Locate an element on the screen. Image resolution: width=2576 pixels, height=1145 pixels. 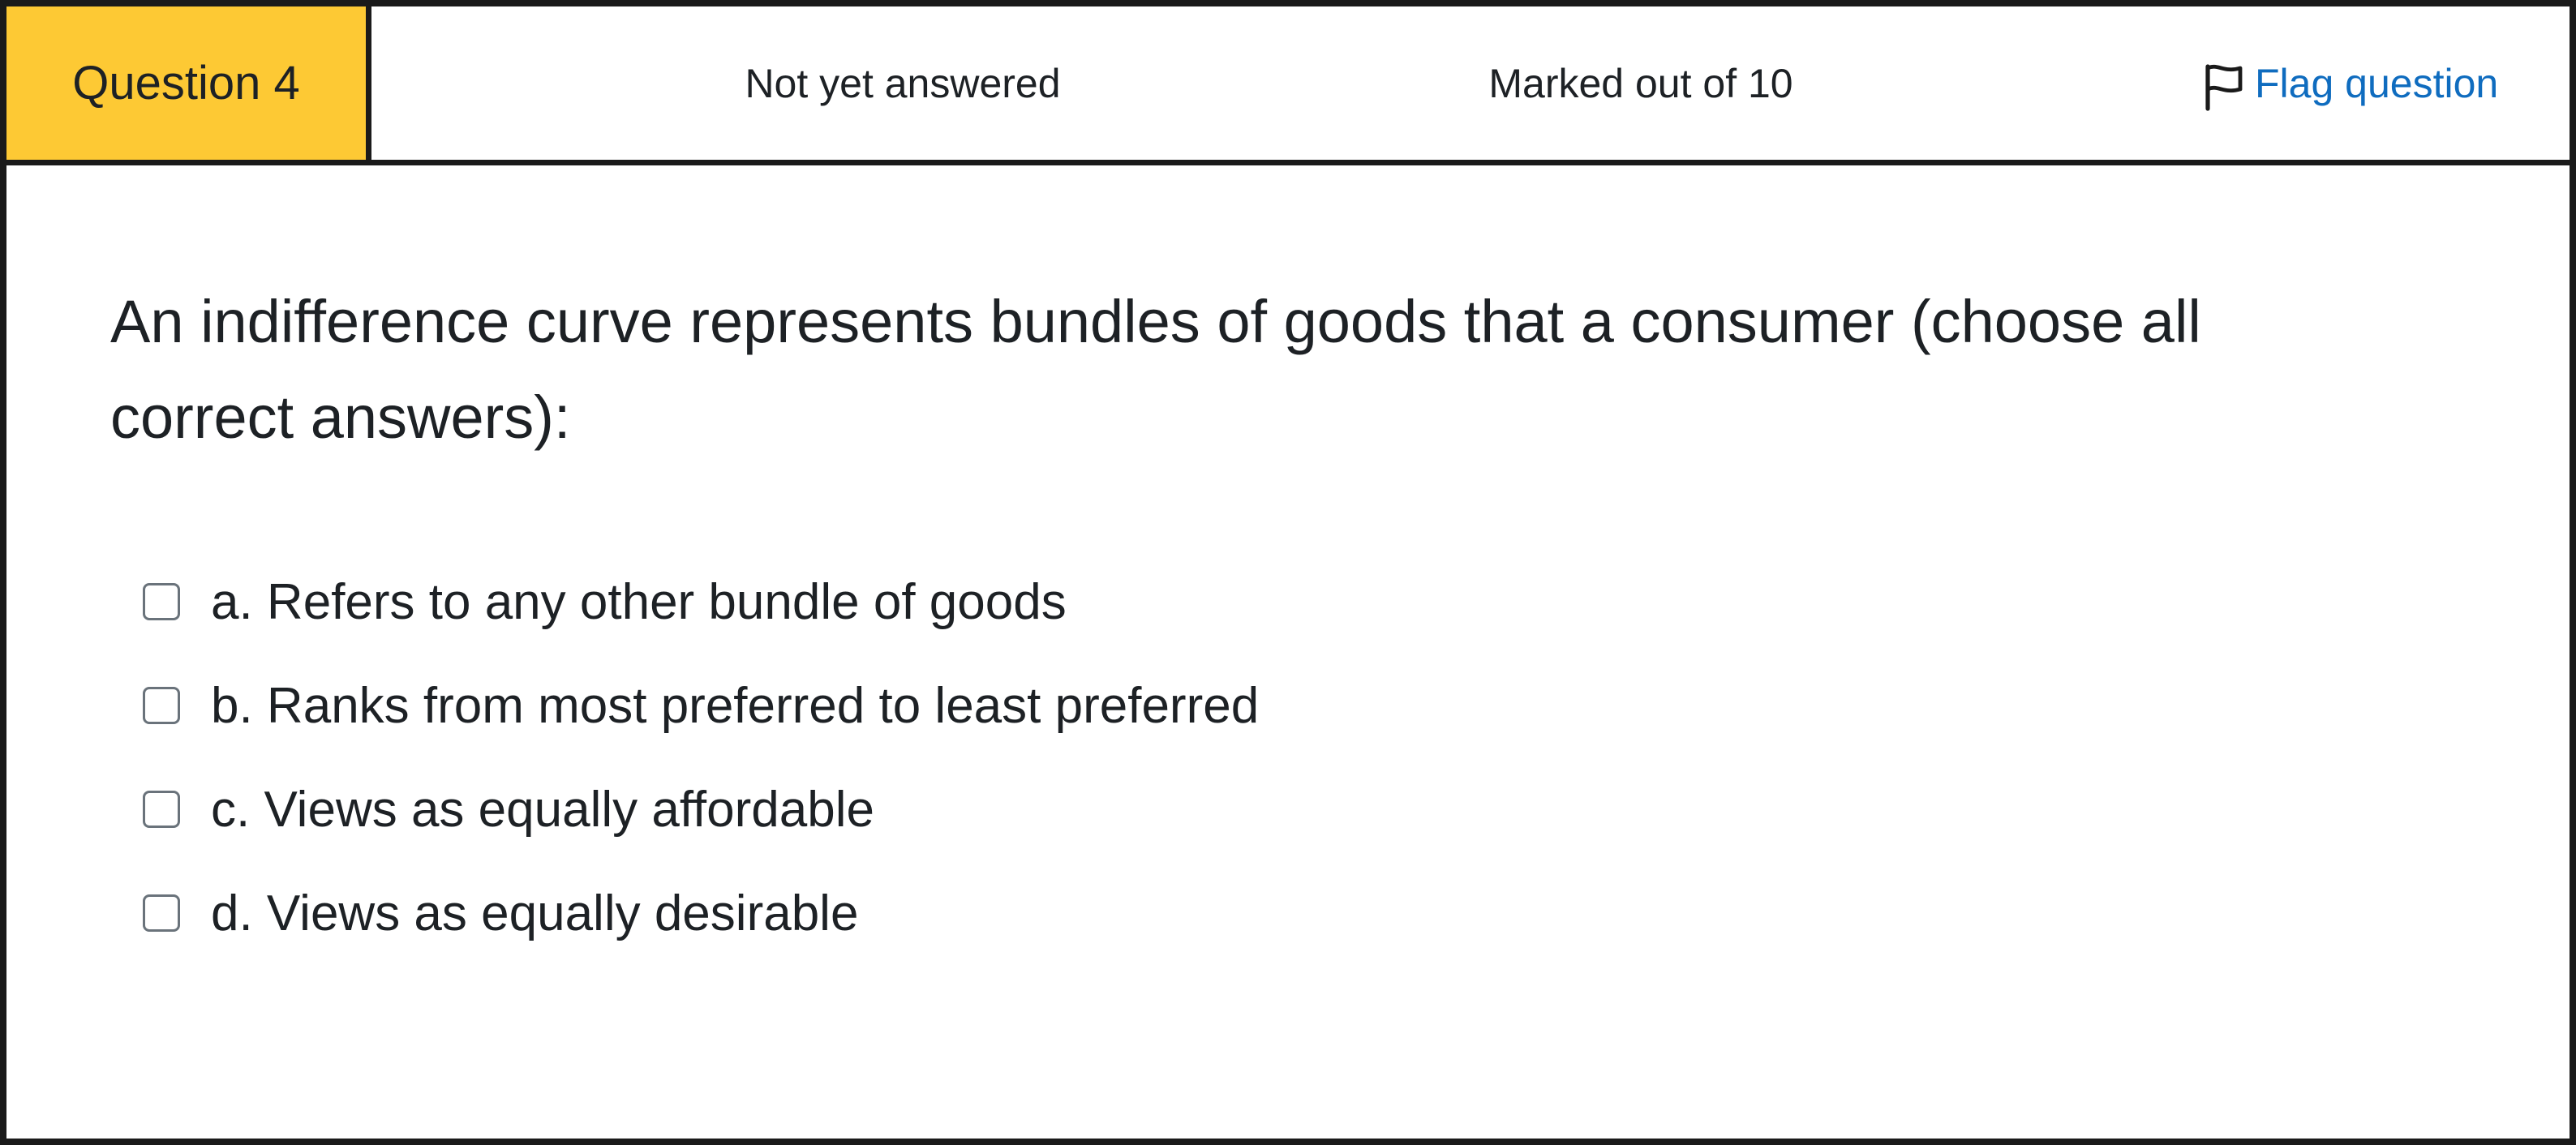
question-number: Question 4 is located at coordinates (188, 83).